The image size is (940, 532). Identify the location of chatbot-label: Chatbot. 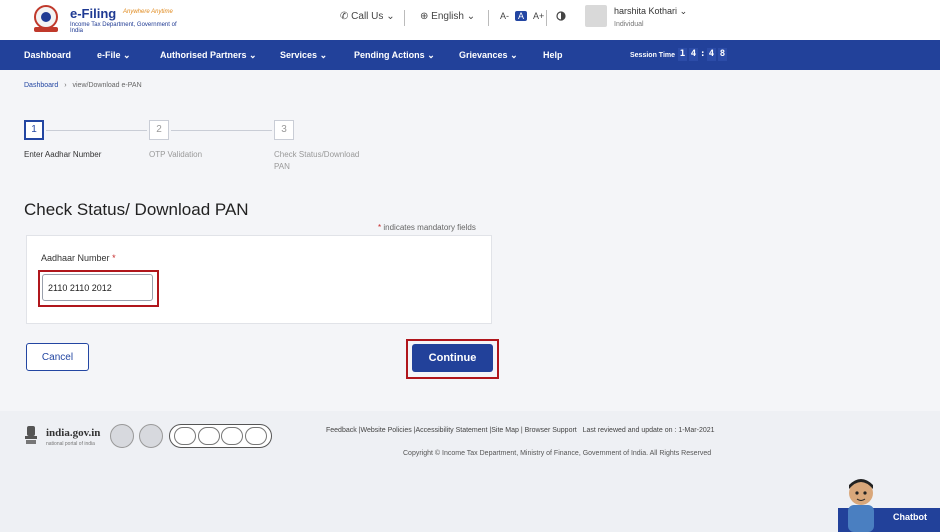
(910, 517).